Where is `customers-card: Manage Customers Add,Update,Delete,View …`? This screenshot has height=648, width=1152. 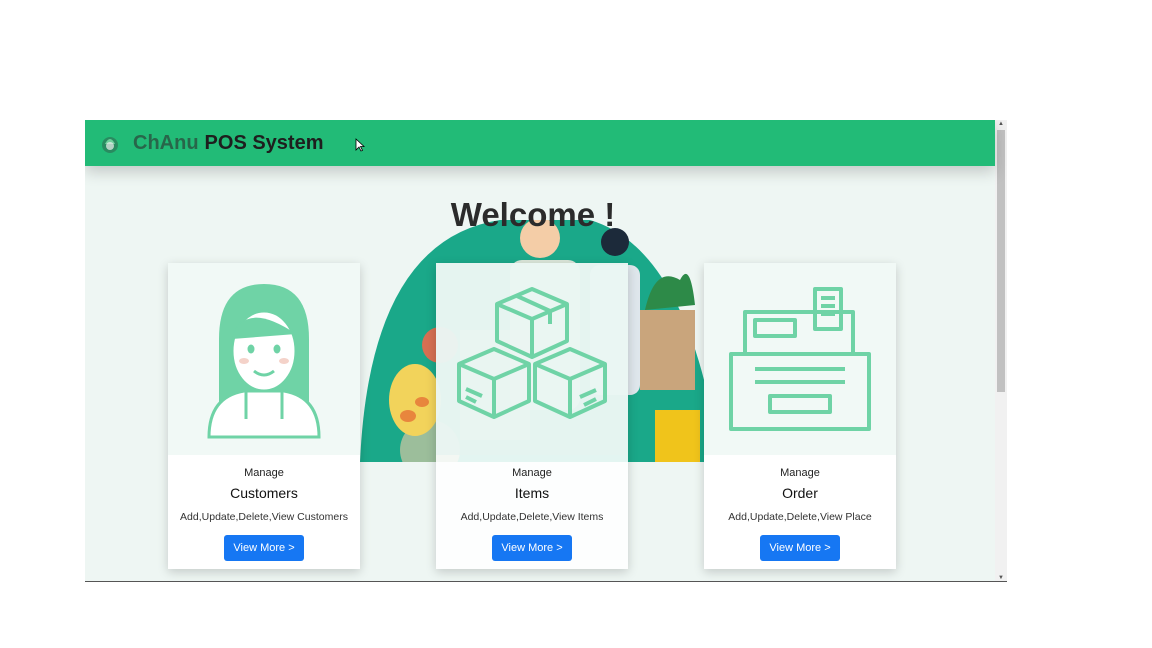 customers-card: Manage Customers Add,Update,Delete,View … is located at coordinates (264, 416).